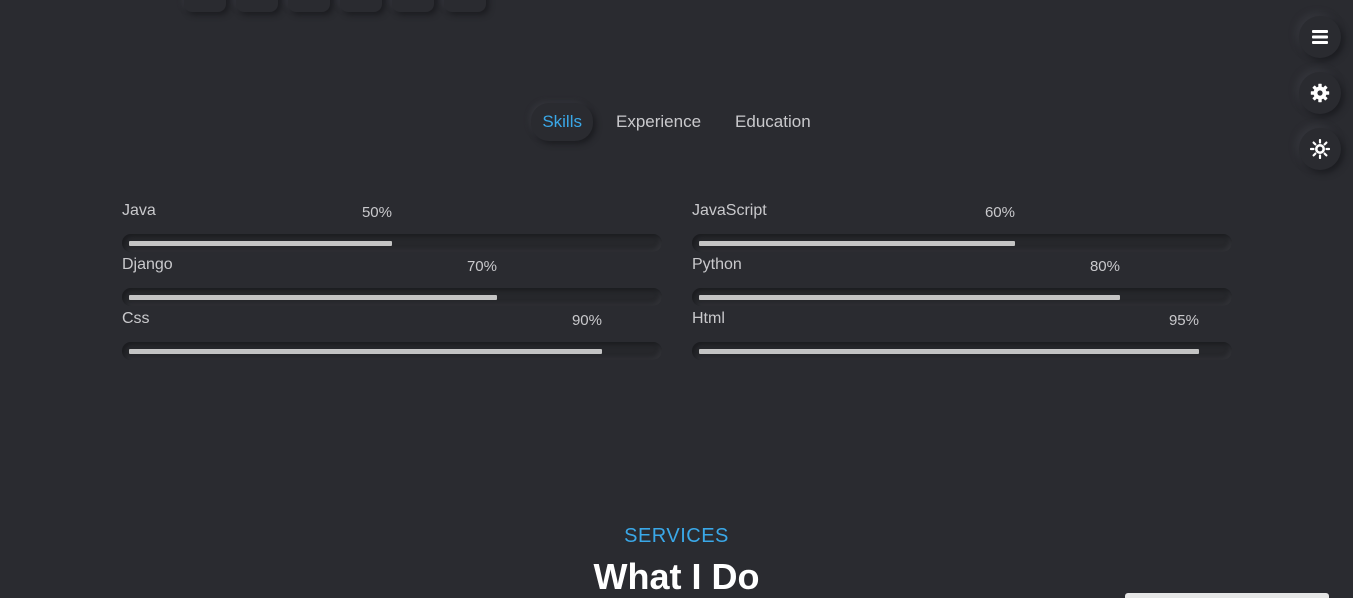 This screenshot has height=598, width=1353. Describe the element at coordinates (481, 266) in the screenshot. I see `skill-percent: 70%` at that location.